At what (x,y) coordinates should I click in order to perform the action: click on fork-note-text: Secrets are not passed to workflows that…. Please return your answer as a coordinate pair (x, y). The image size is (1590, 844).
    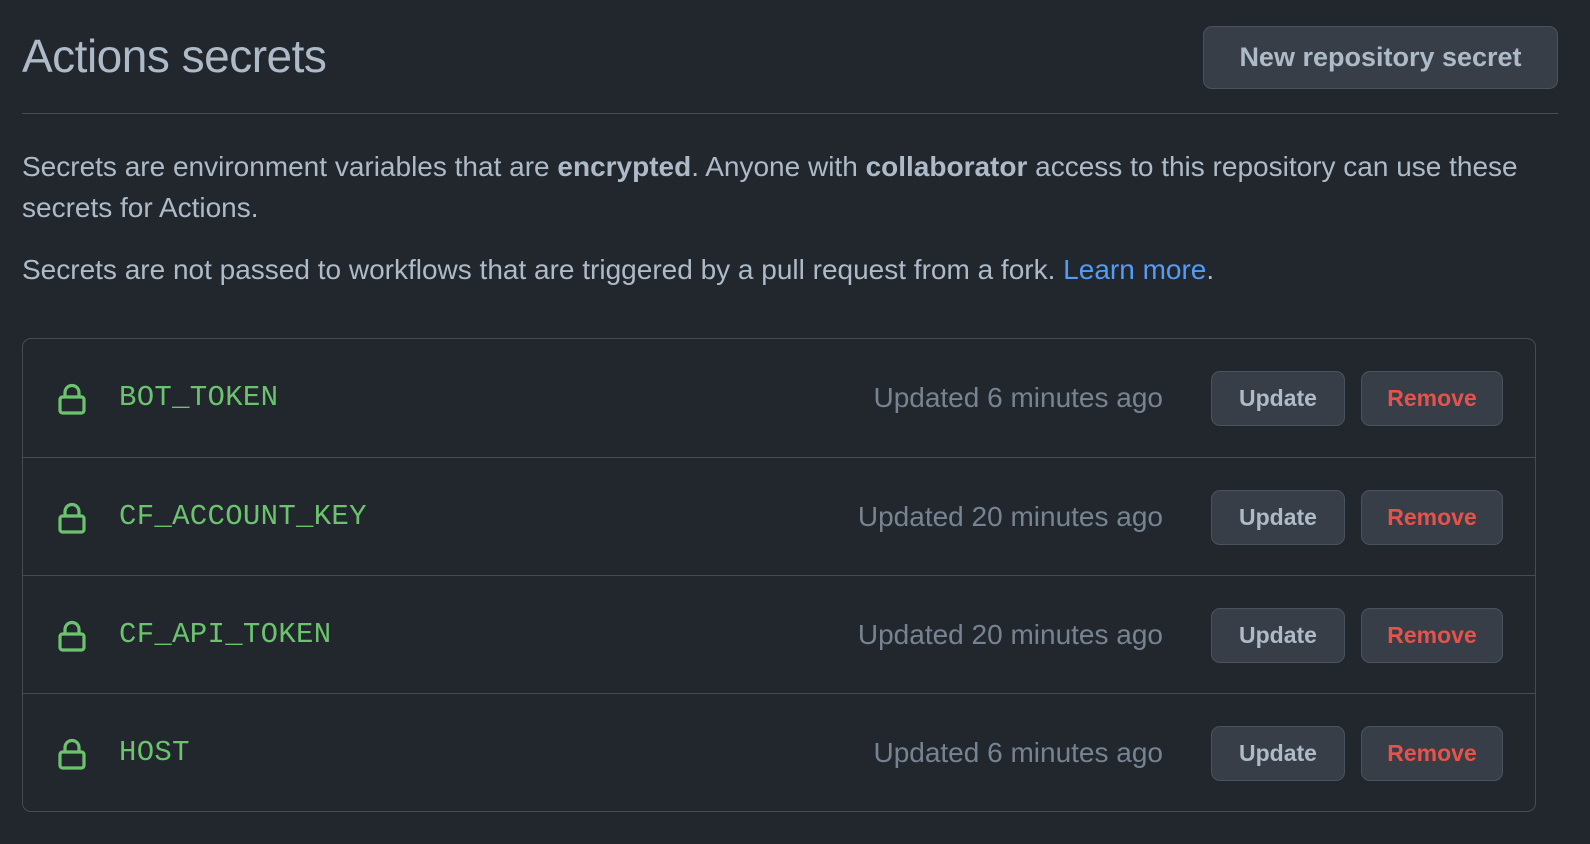
    Looking at the image, I should click on (543, 269).